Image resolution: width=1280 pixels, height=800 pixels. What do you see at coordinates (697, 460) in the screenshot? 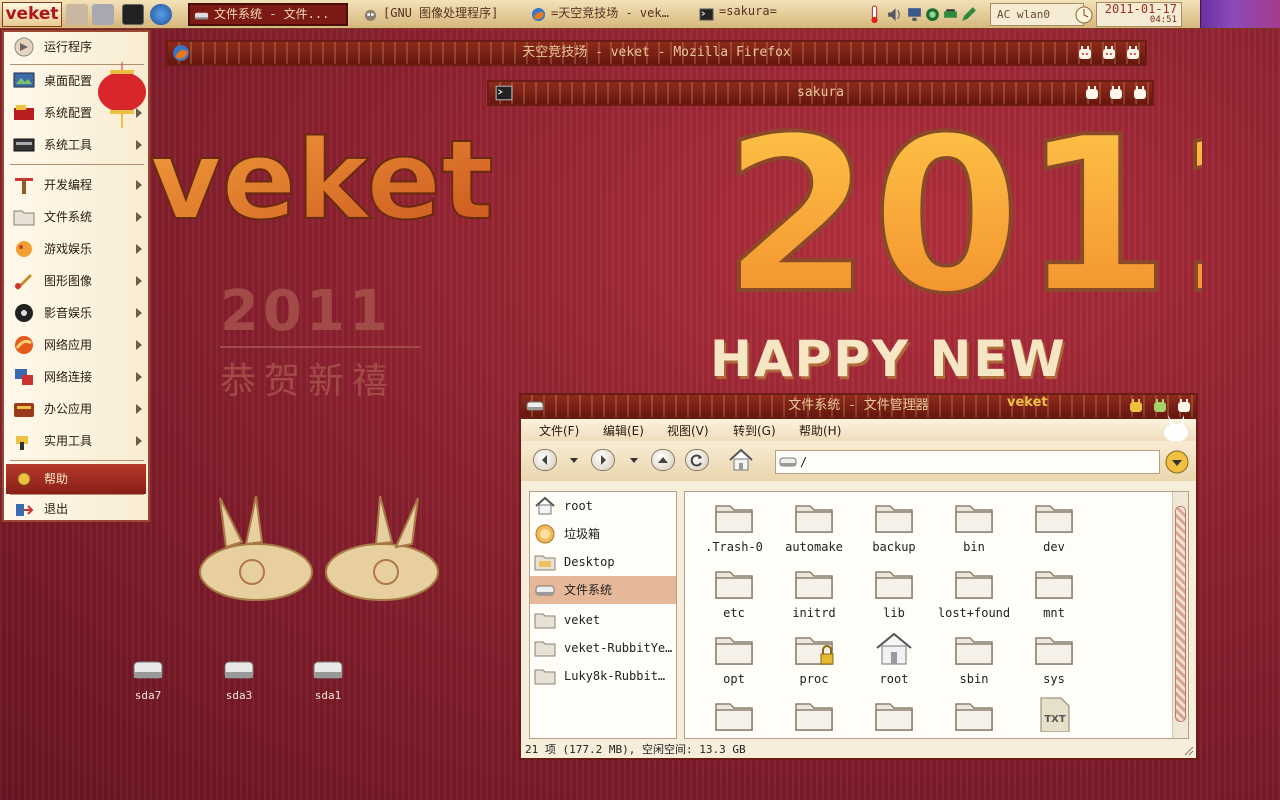
I see `reload-button` at bounding box center [697, 460].